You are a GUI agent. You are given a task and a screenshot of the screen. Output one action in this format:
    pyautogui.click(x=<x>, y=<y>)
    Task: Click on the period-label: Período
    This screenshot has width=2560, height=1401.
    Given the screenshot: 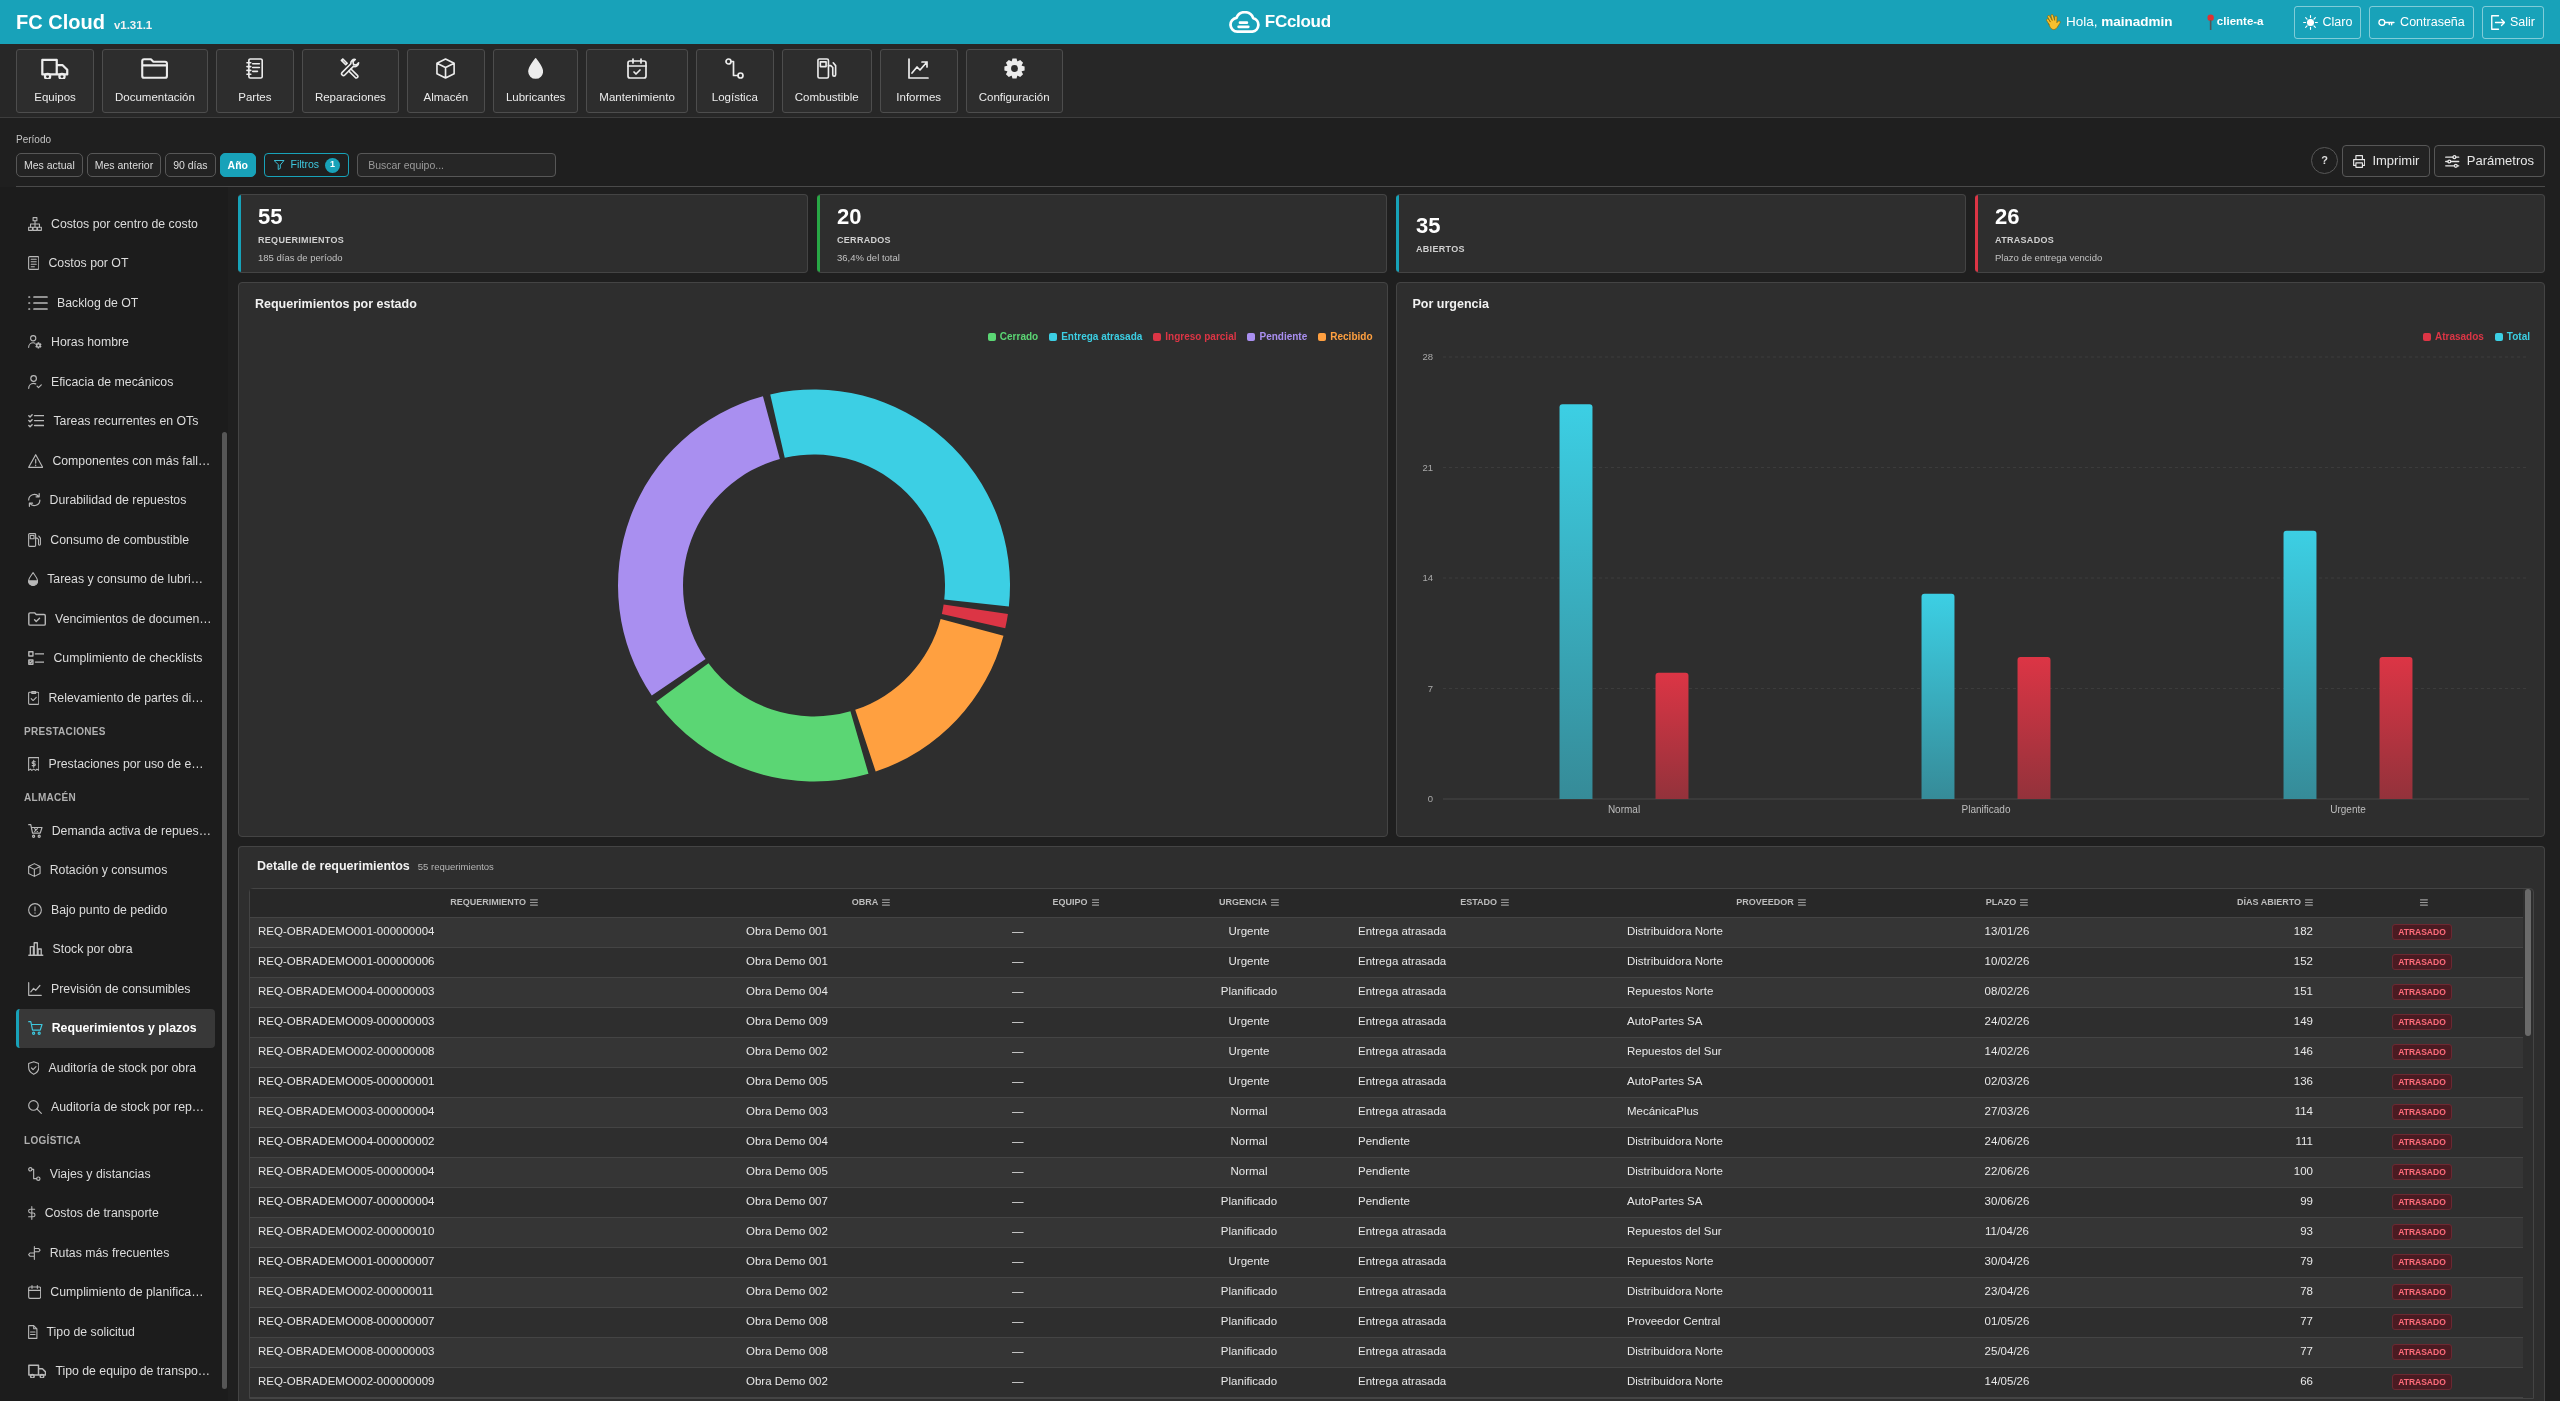 What is the action you would take?
    pyautogui.click(x=34, y=140)
    